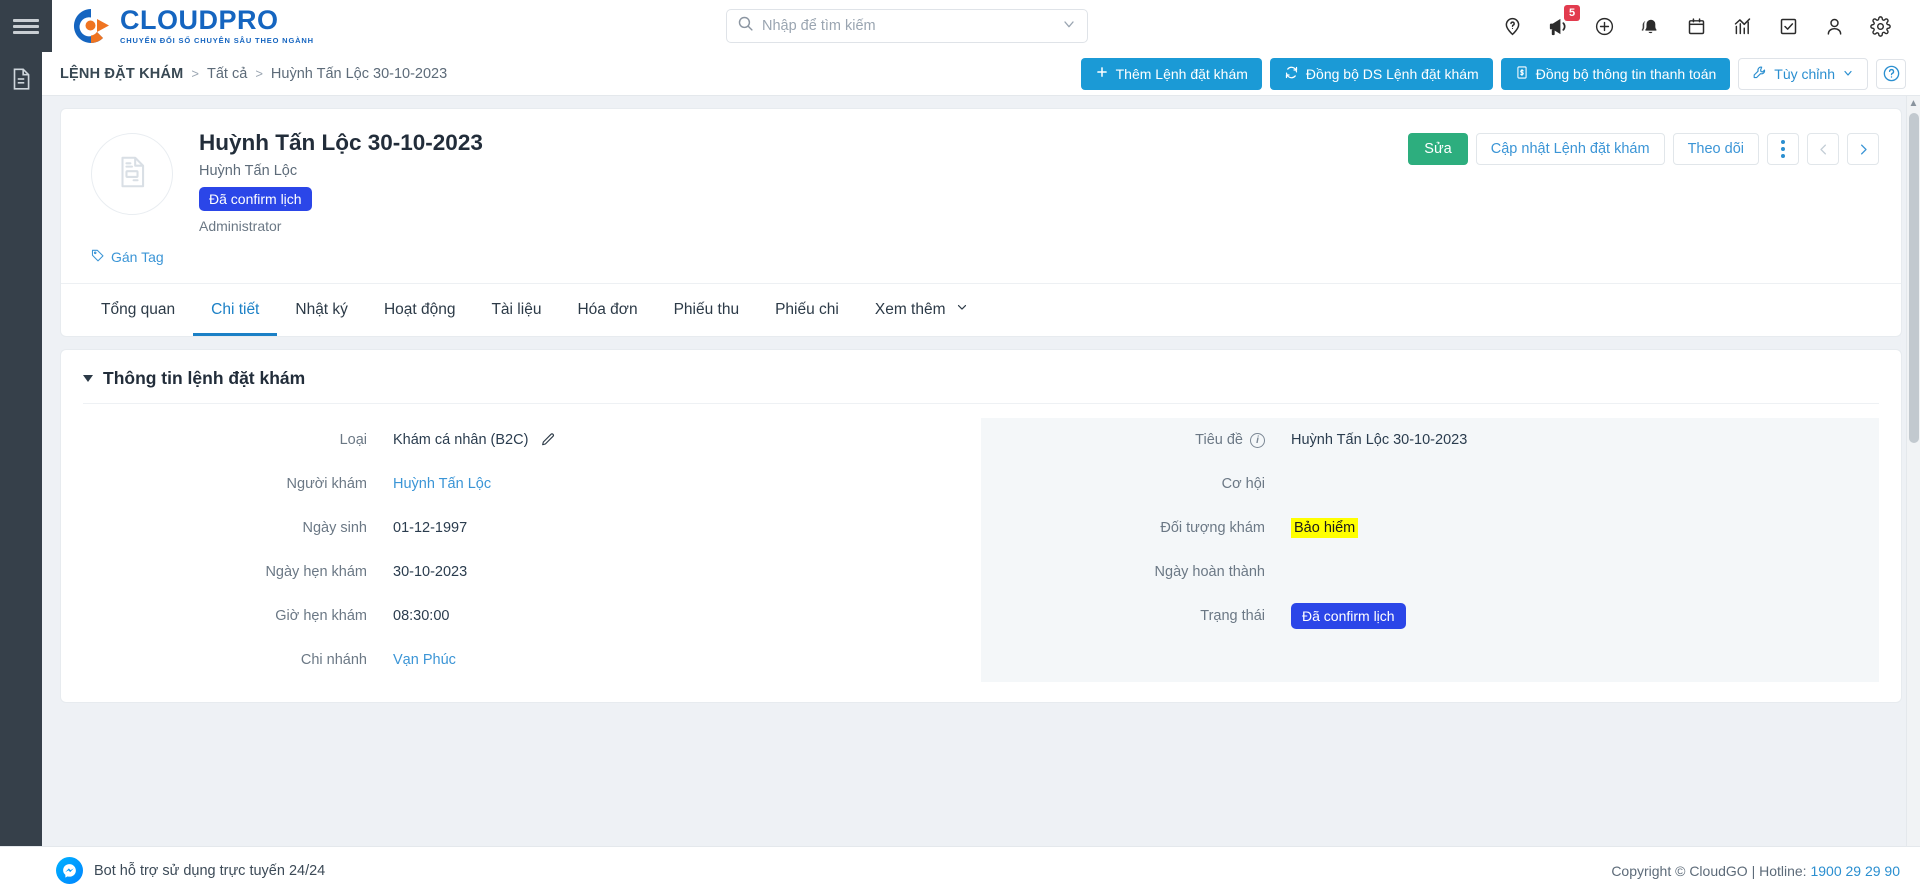 The height and width of the screenshot is (894, 1920). What do you see at coordinates (1788, 26) in the screenshot?
I see `checkbox-task-icon` at bounding box center [1788, 26].